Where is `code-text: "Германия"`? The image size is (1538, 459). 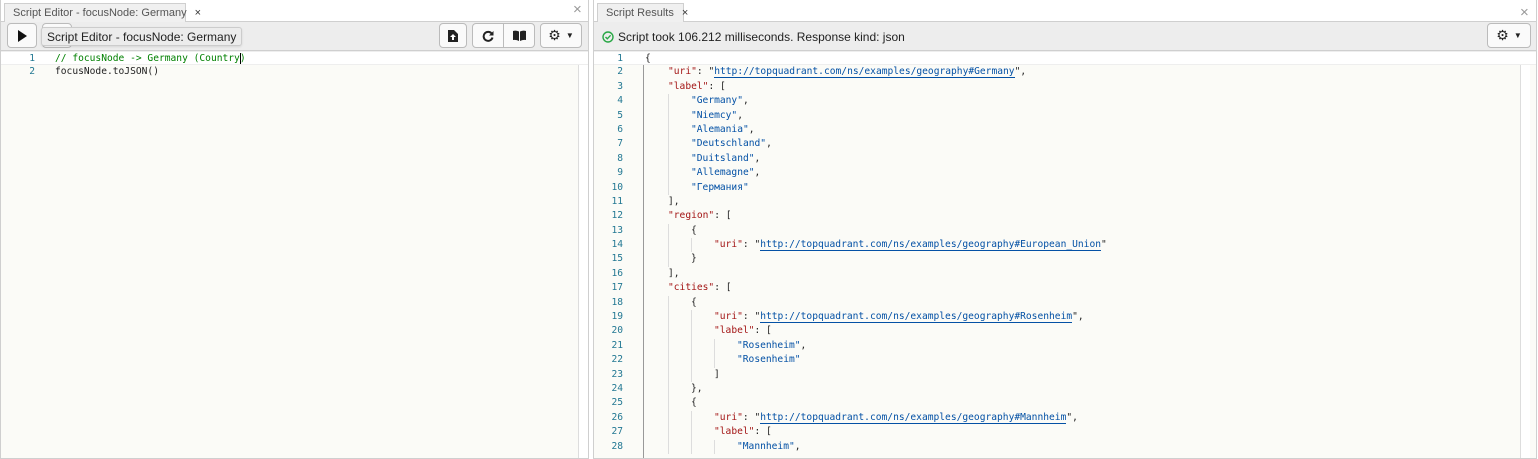 code-text: "Германия" is located at coordinates (697, 187).